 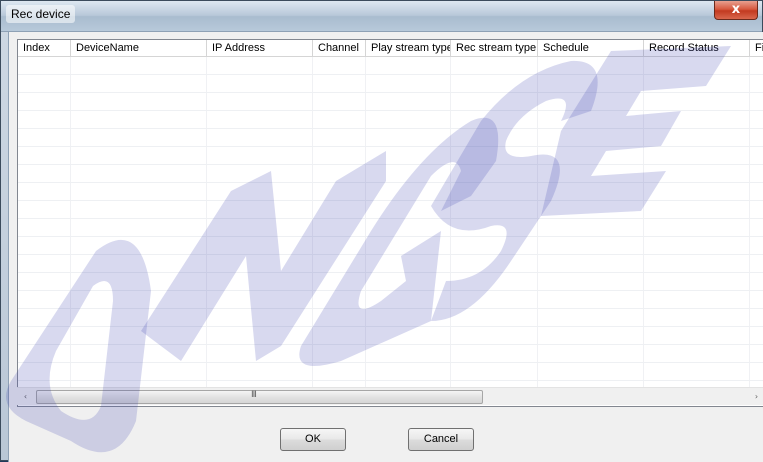 What do you see at coordinates (313, 439) in the screenshot?
I see `ok-button: OK` at bounding box center [313, 439].